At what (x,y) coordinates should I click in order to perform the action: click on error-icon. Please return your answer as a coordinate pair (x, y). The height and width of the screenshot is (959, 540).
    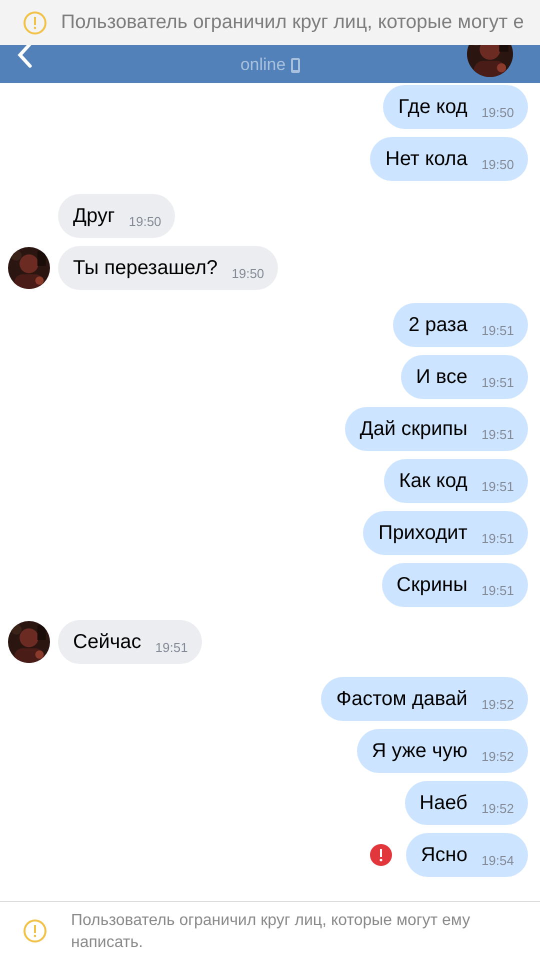
    Looking at the image, I should click on (381, 855).